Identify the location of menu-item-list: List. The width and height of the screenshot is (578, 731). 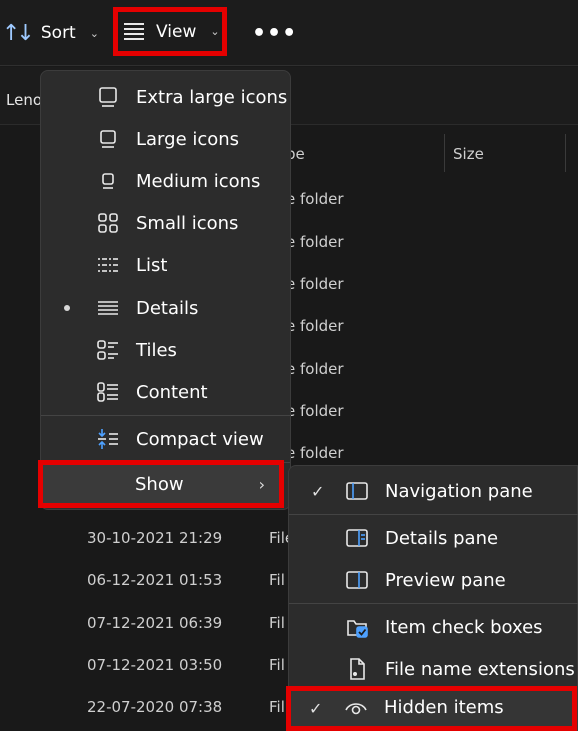
(165, 265).